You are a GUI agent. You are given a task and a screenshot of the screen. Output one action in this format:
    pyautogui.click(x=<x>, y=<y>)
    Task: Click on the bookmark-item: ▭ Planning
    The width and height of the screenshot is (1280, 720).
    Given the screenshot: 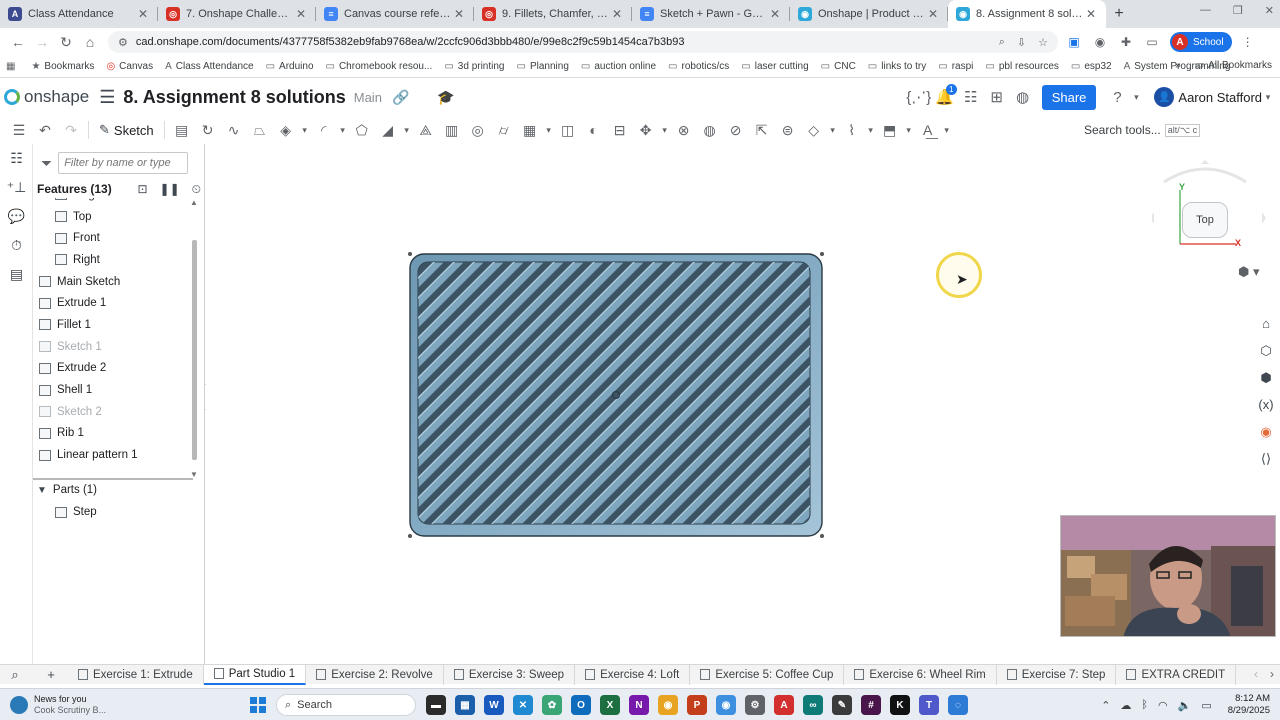 What is the action you would take?
    pyautogui.click(x=543, y=66)
    